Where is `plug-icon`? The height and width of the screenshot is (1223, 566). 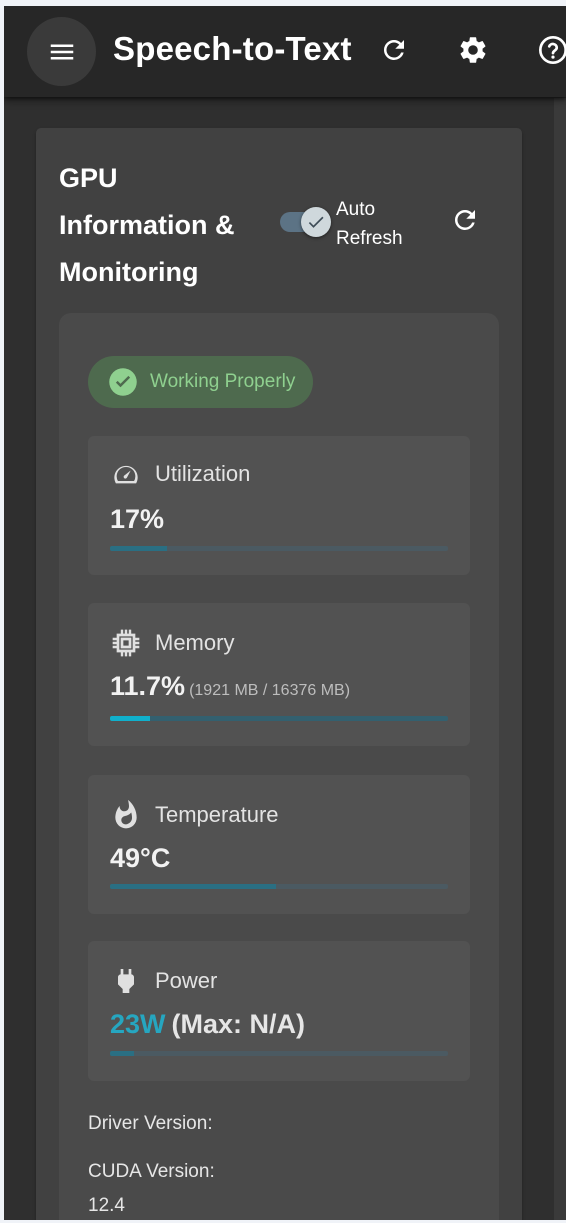 plug-icon is located at coordinates (126, 981).